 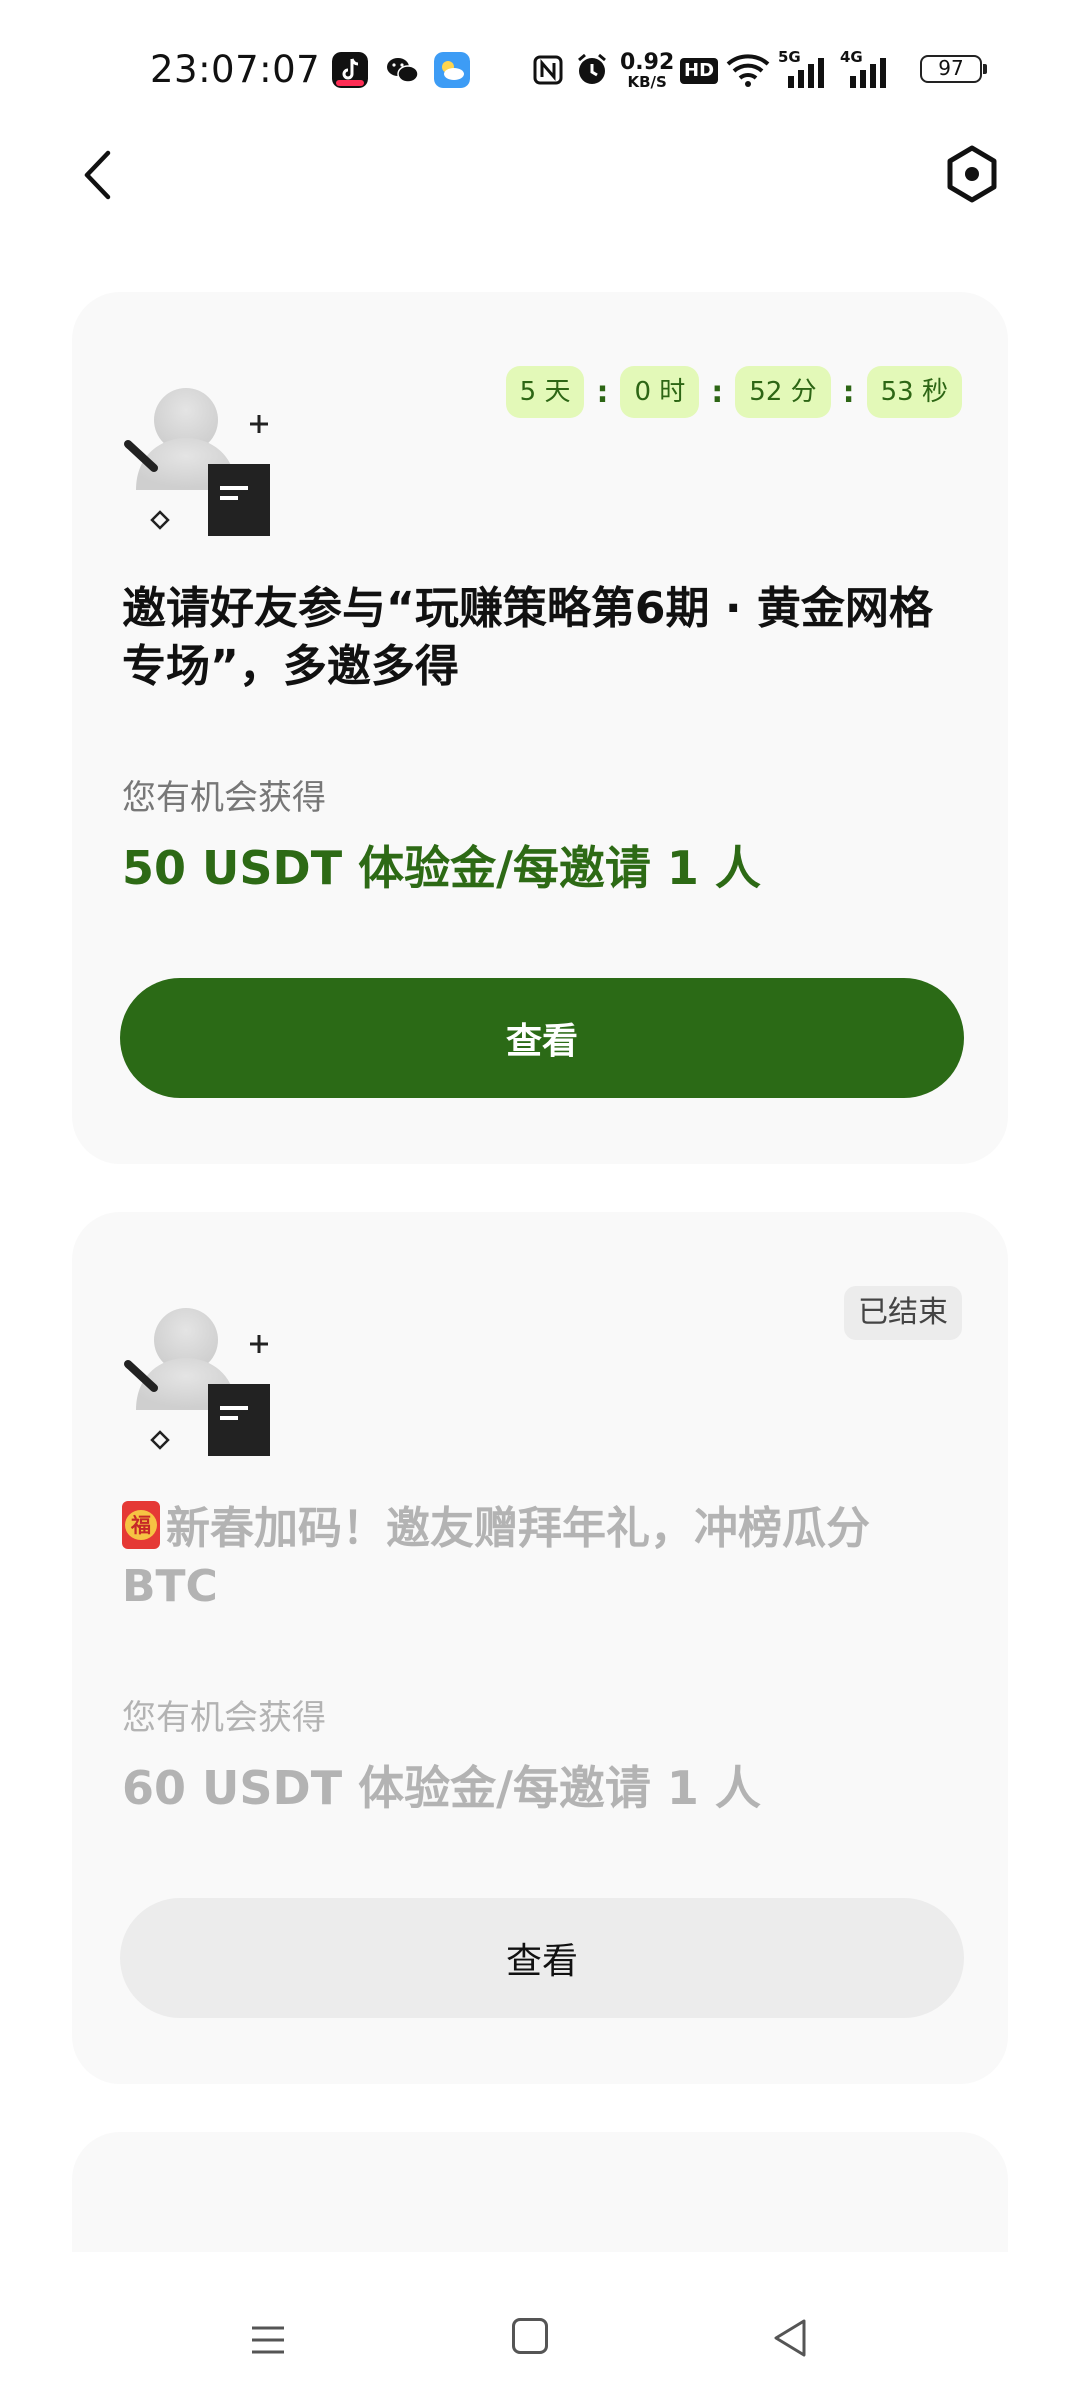 What do you see at coordinates (441, 1788) in the screenshot?
I see `reward-value: 60 USDT 体验金/每邀请 1 人` at bounding box center [441, 1788].